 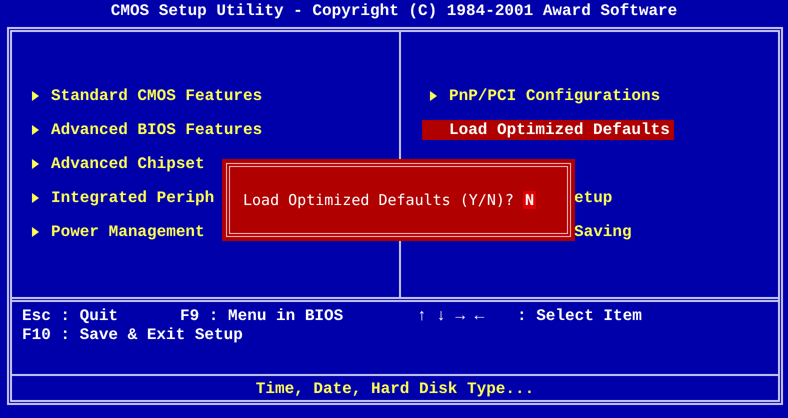 What do you see at coordinates (529, 200) in the screenshot?
I see `answer-field: N` at bounding box center [529, 200].